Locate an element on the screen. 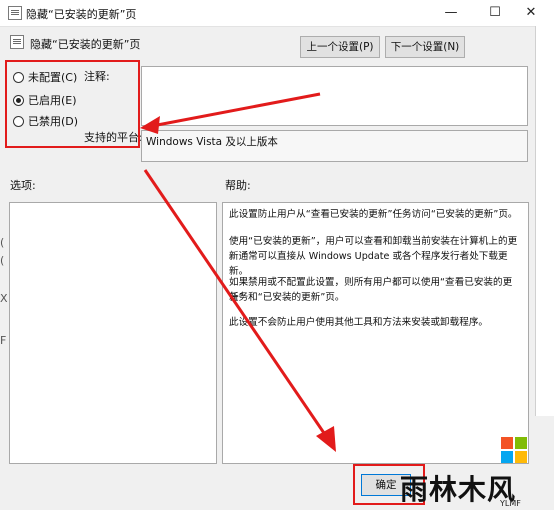 The height and width of the screenshot is (510, 554). arrow-to-options is located at coordinates (230, 113).